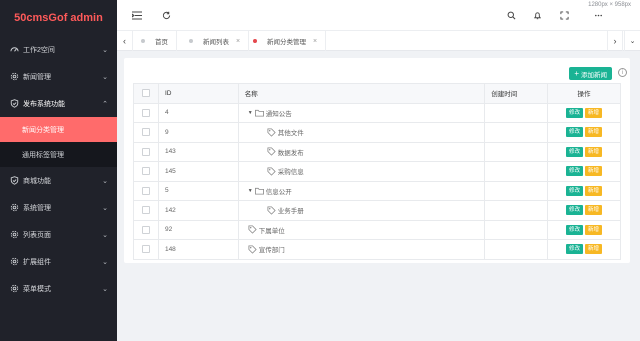 The height and width of the screenshot is (341, 640). Describe the element at coordinates (58, 18) in the screenshot. I see `brand-logo: 50cmsGof admin` at that location.